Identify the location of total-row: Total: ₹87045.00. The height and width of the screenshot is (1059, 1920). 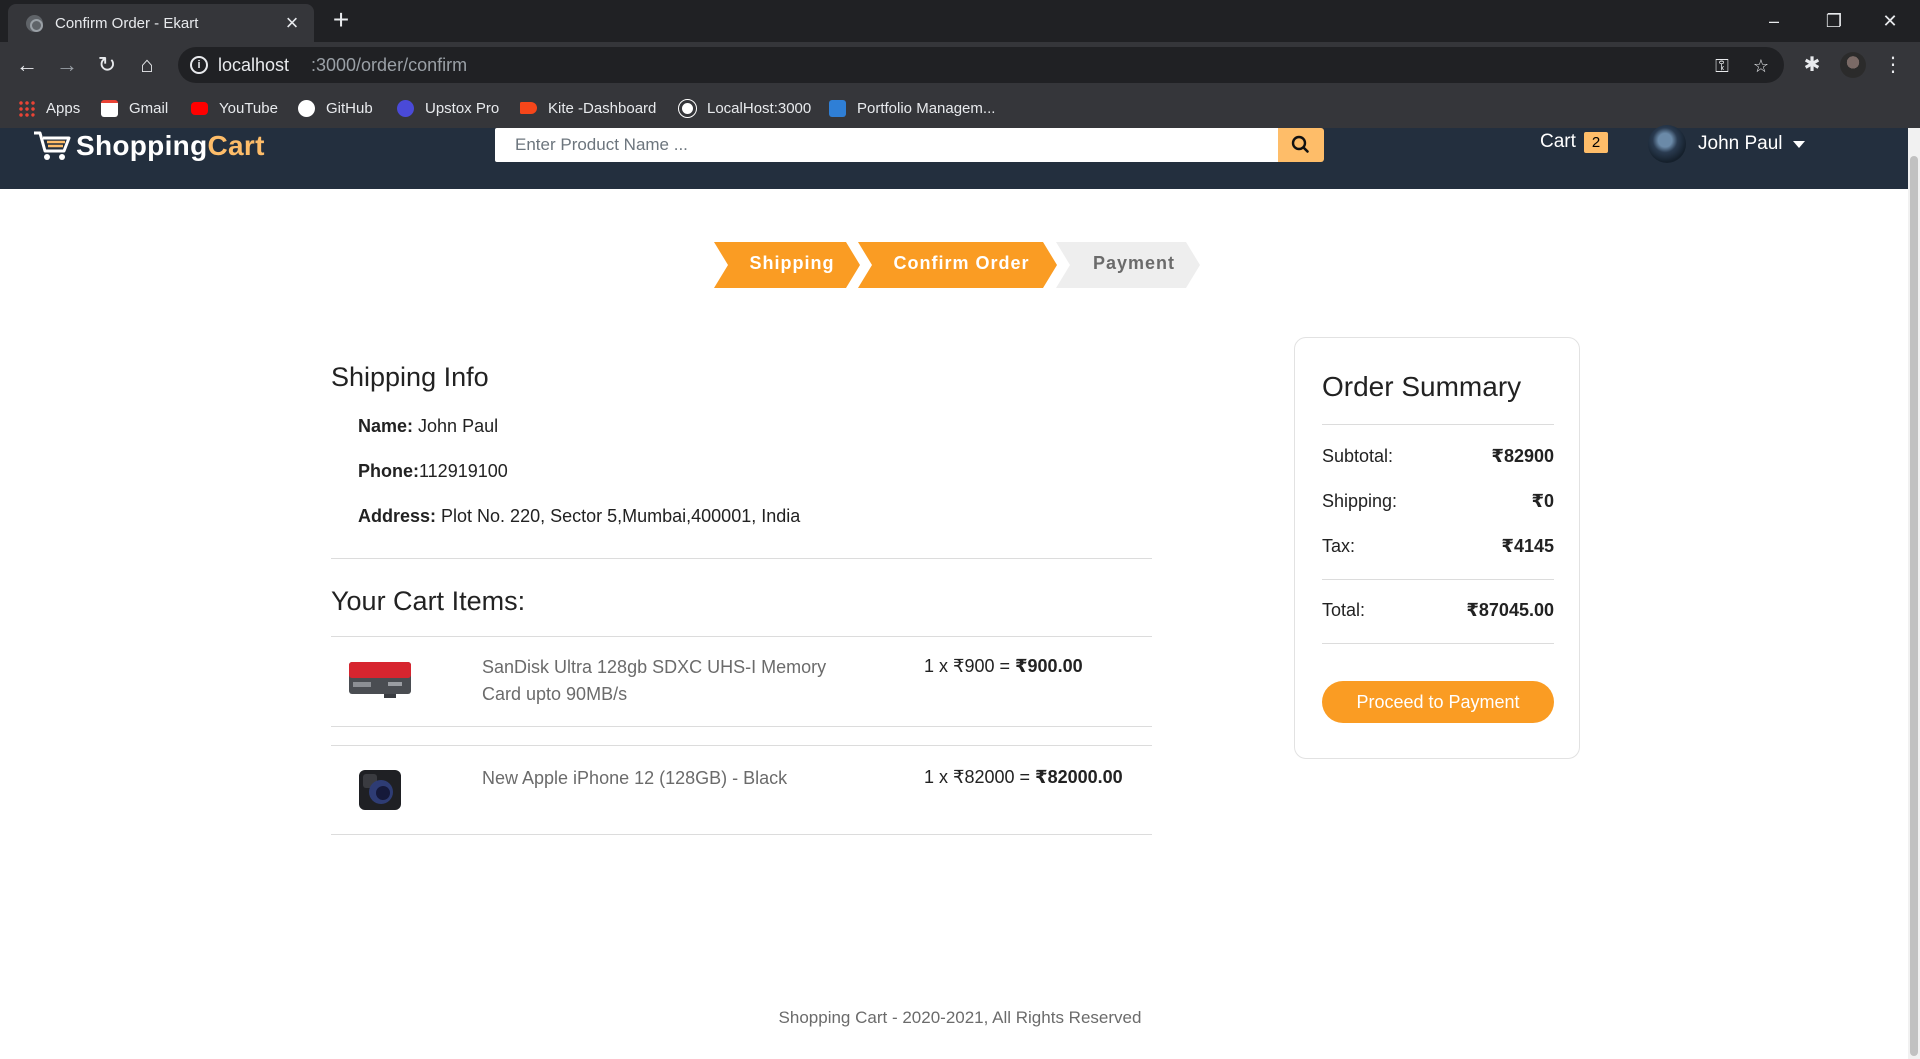
(1438, 612).